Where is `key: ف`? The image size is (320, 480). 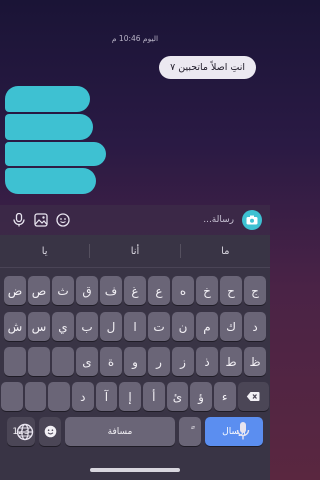 key: ف is located at coordinates (111, 290).